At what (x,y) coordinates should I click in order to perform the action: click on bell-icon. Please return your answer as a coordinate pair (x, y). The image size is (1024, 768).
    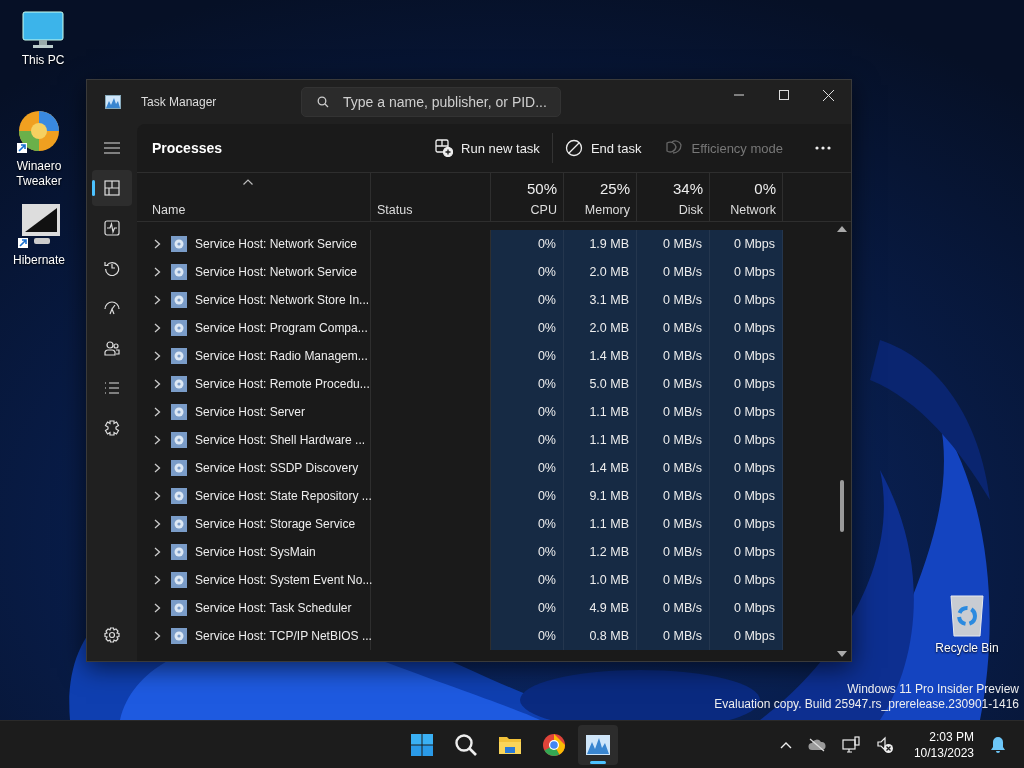
    Looking at the image, I should click on (998, 744).